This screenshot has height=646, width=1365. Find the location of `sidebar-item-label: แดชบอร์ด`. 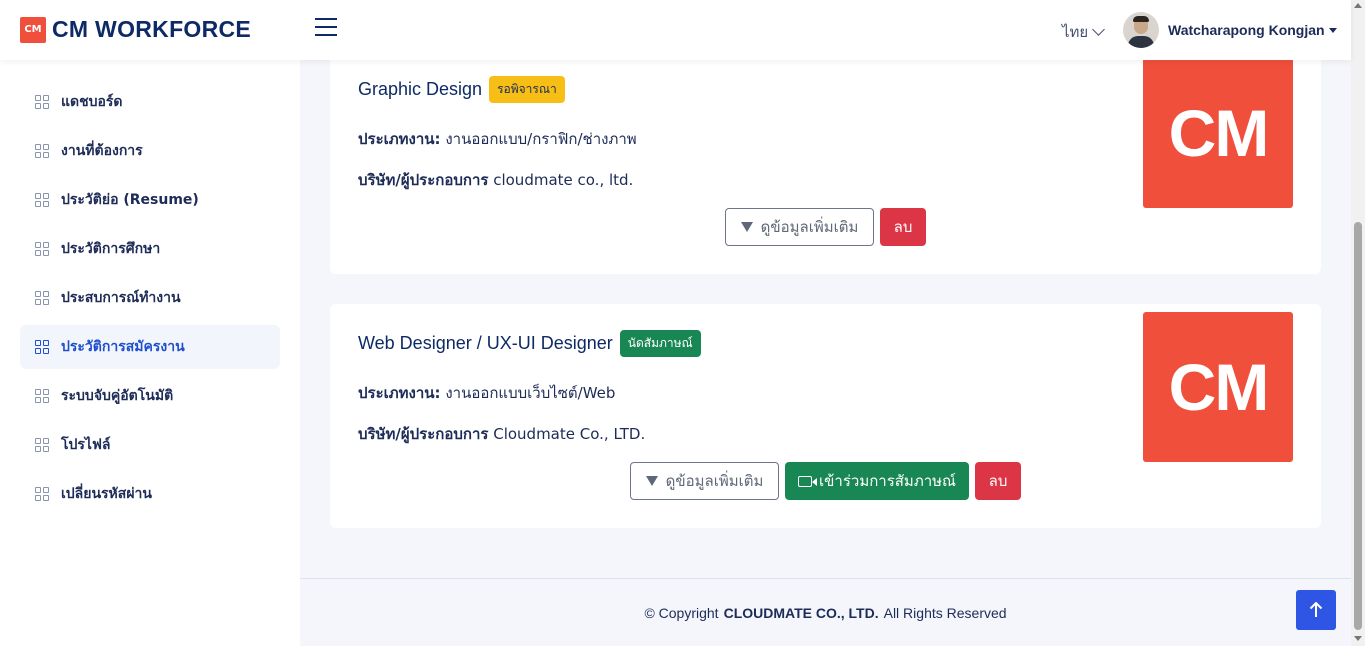

sidebar-item-label: แดชบอร์ด is located at coordinates (92, 102).